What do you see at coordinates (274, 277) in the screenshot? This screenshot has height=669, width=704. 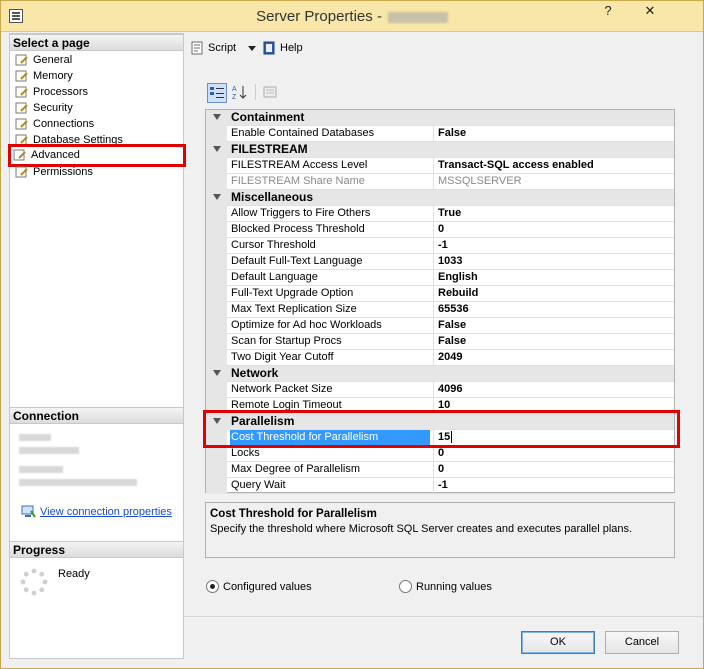 I see `property-name: Default Language` at bounding box center [274, 277].